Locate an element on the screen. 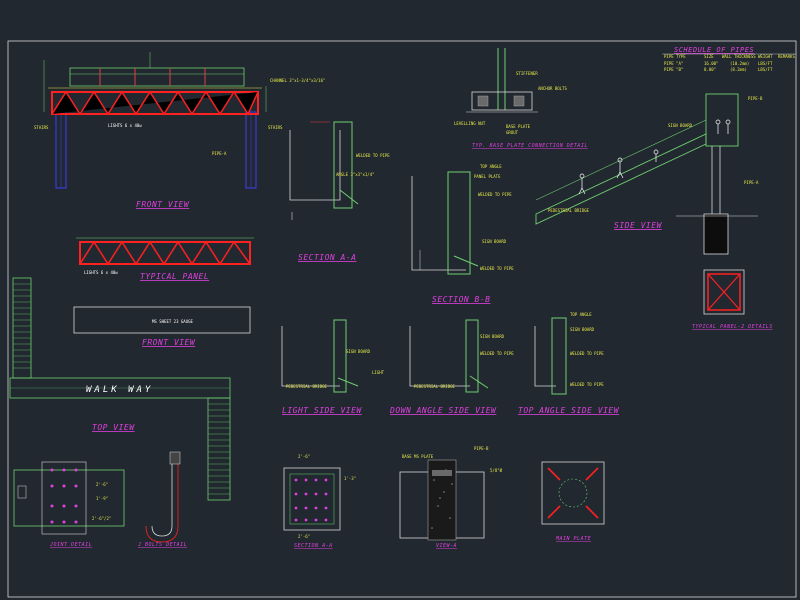 The image size is (800, 600). schedule-row1-wall: (10.2mm) is located at coordinates (739, 63).